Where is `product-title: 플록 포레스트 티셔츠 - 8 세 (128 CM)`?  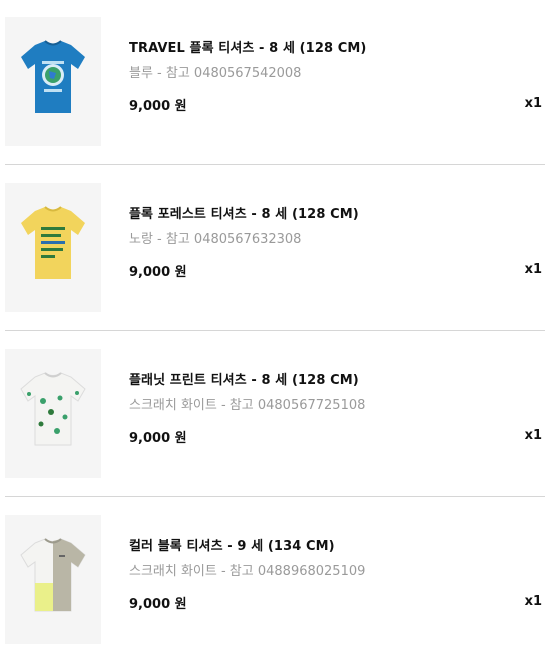 product-title: 플록 포레스트 티셔츠 - 8 세 (128 CM) is located at coordinates (244, 212).